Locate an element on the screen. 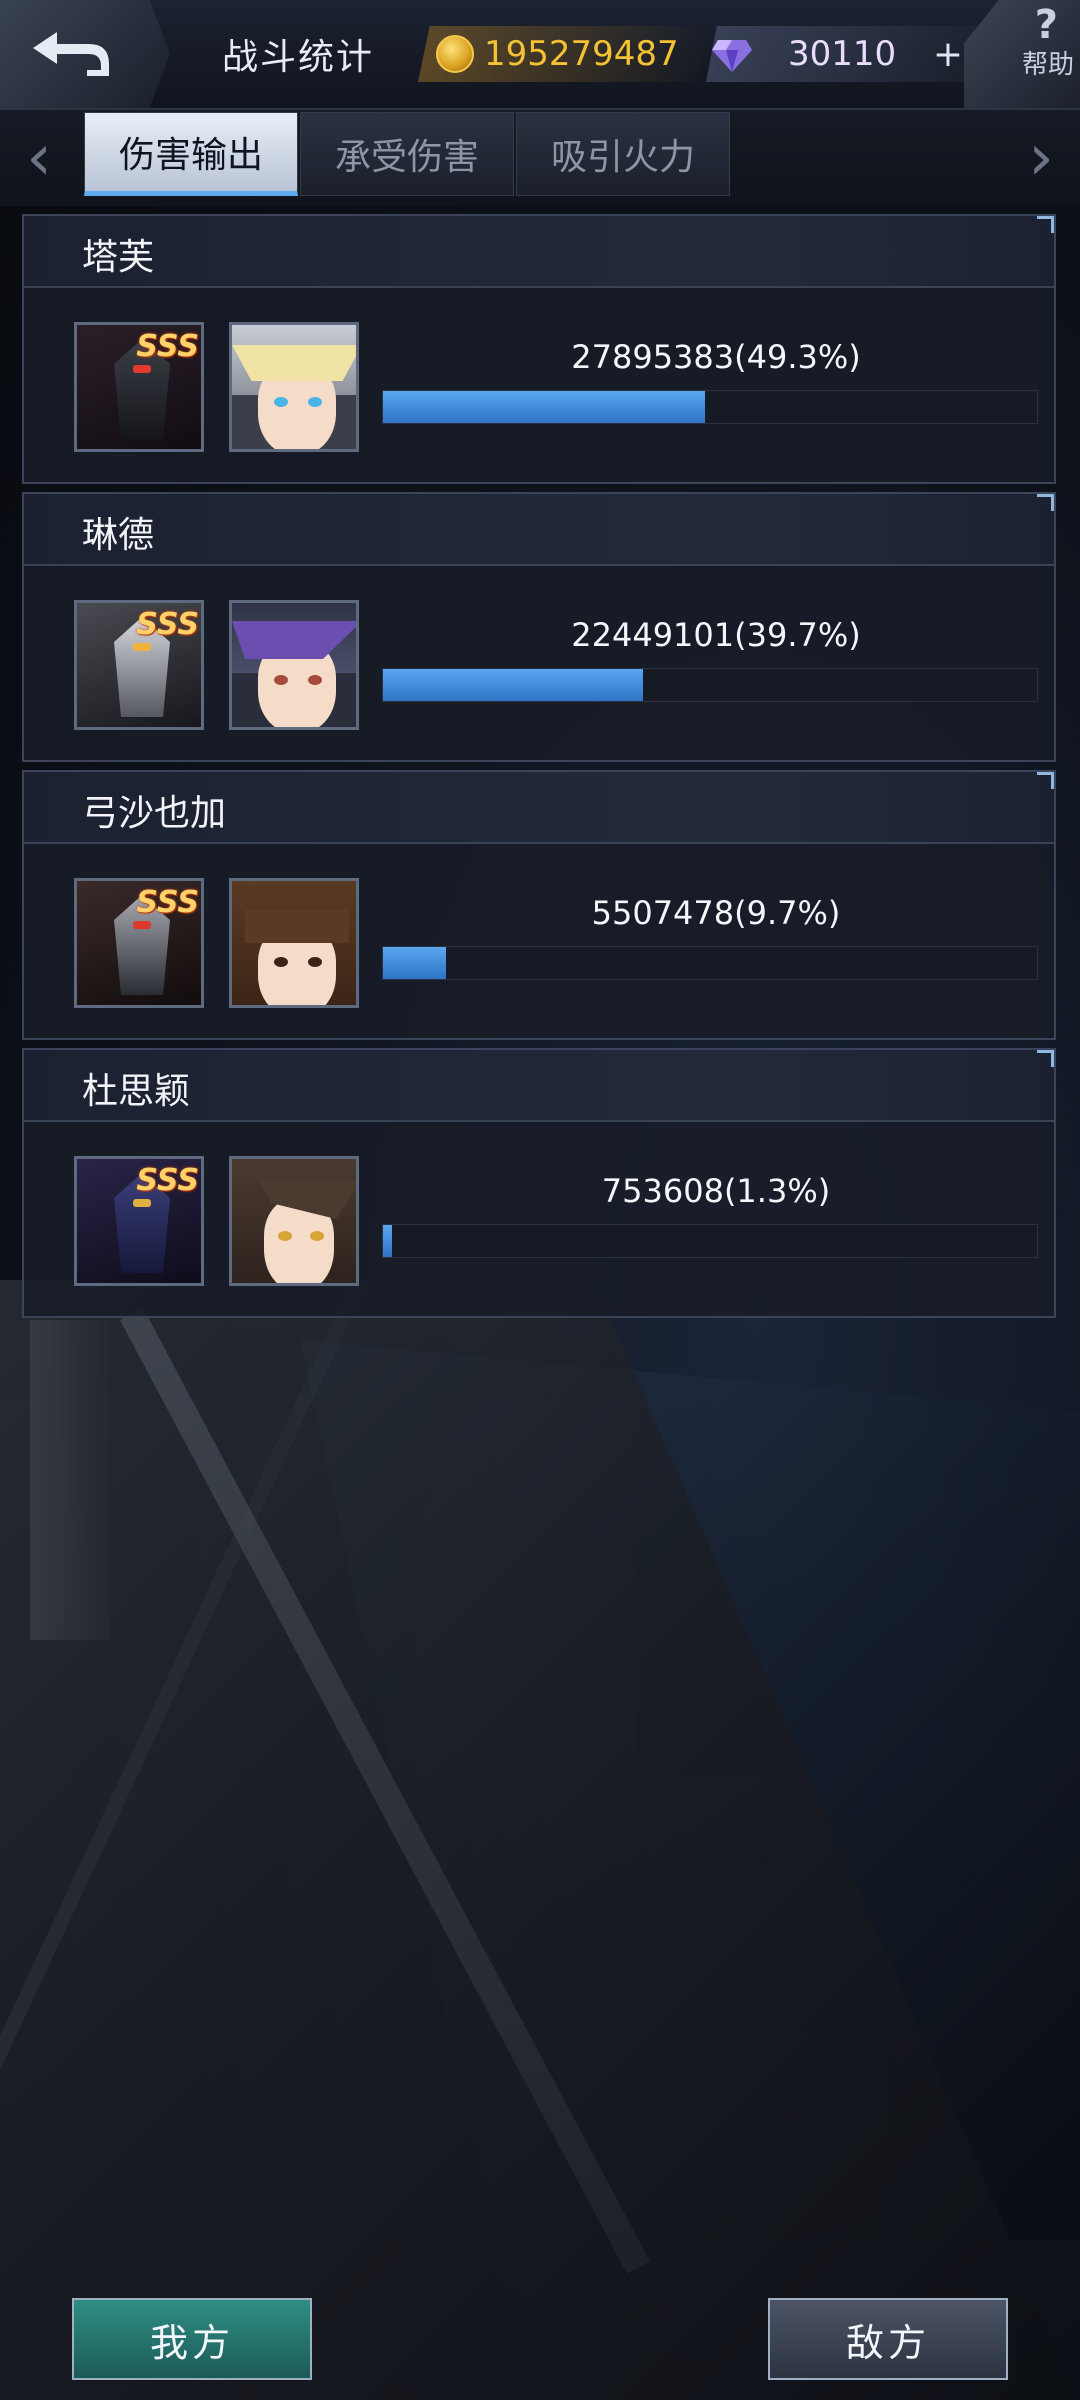  pilot-name: 琳德 is located at coordinates (118, 535).